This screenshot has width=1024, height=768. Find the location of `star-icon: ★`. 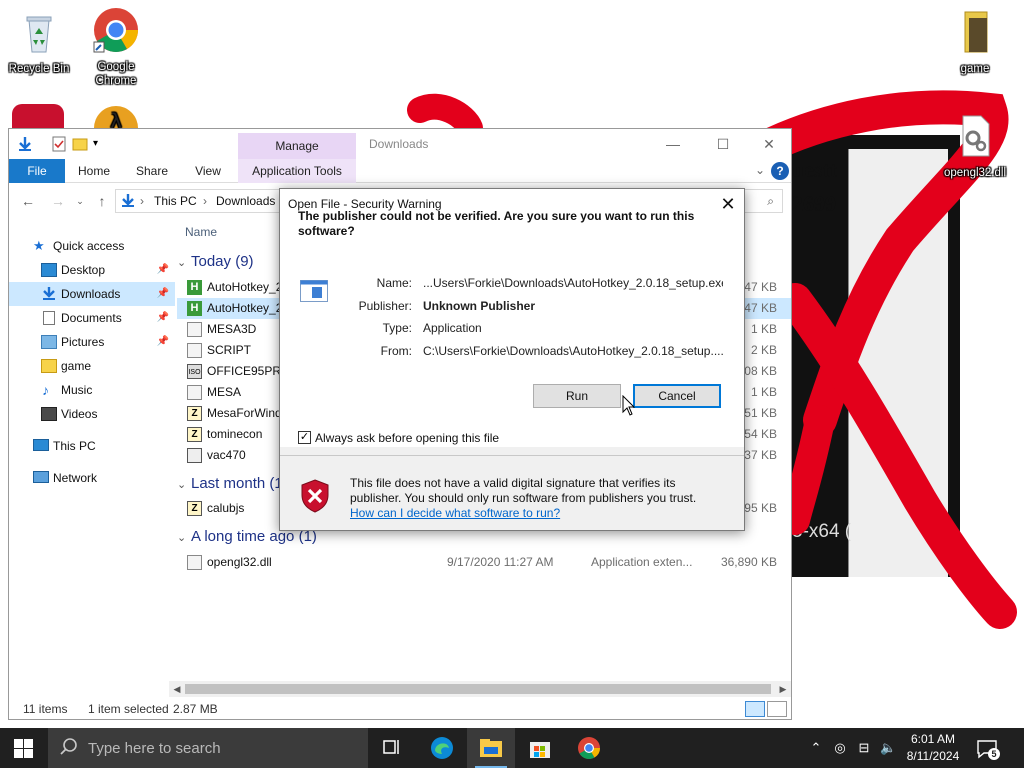

star-icon: ★ is located at coordinates (39, 245).